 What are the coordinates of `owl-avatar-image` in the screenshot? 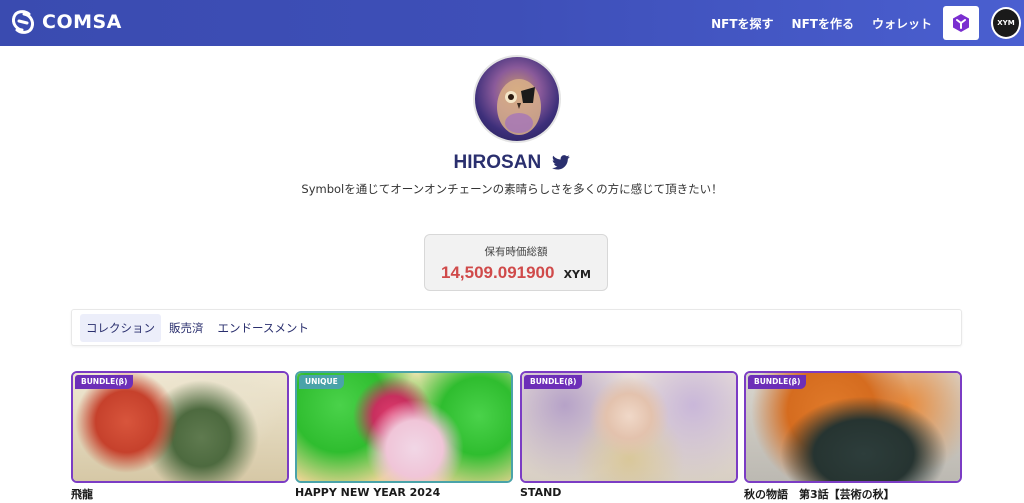 It's located at (519, 107).